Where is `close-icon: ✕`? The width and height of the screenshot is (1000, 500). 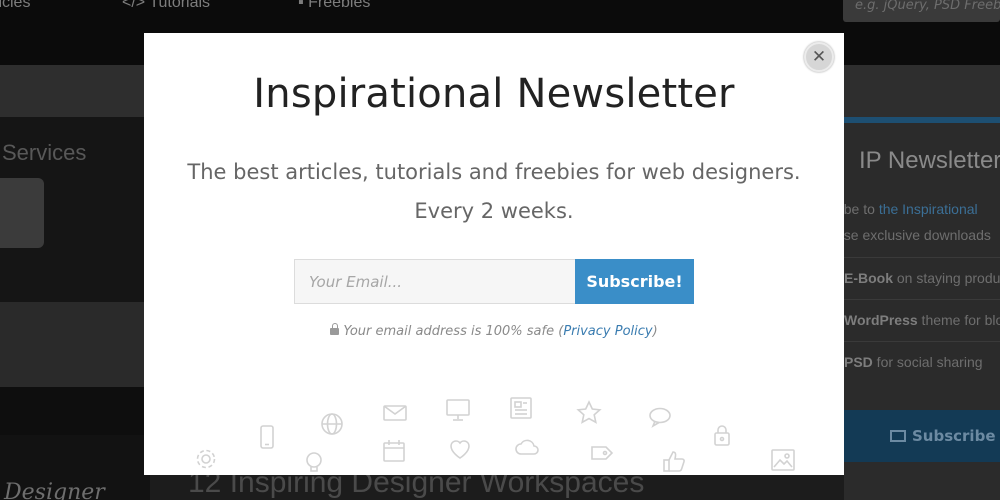
close-icon: ✕ is located at coordinates (819, 57).